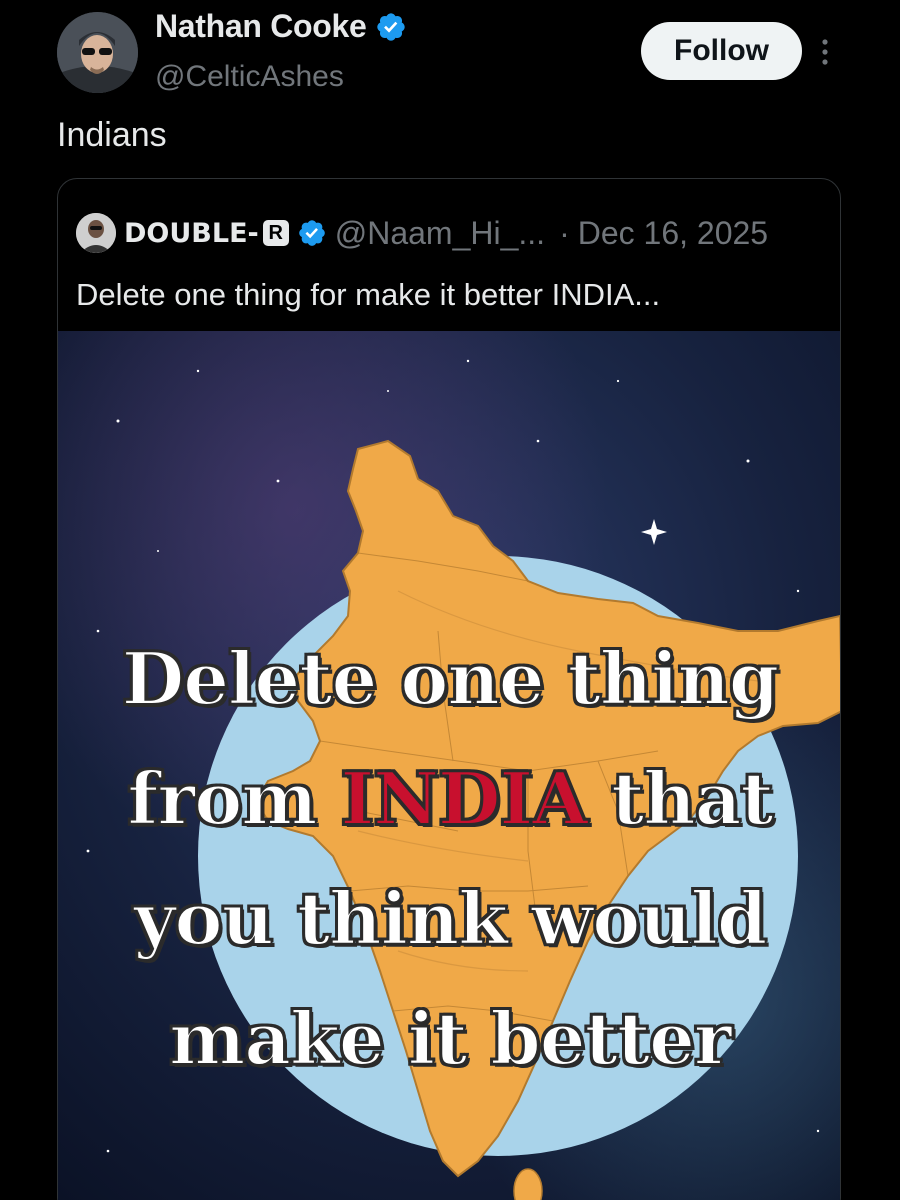  I want to click on headline-line-1: Delete one thing, so click(450, 678).